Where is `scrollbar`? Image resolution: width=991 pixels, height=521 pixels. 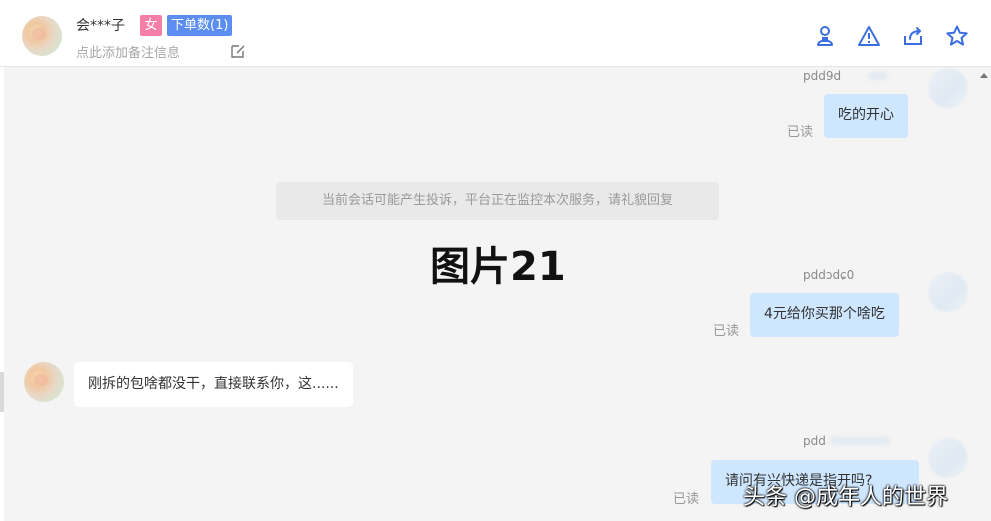 scrollbar is located at coordinates (984, 294).